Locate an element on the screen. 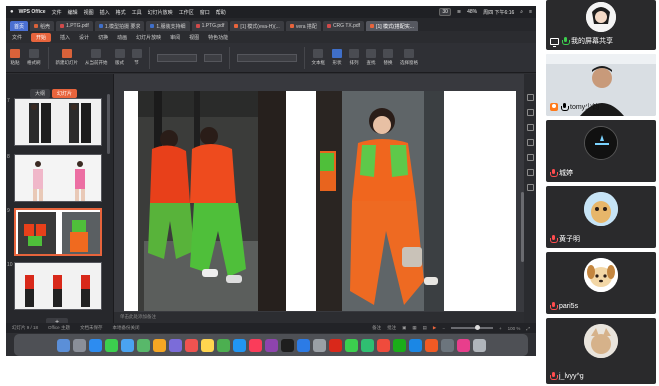 The height and width of the screenshot is (386, 659). play-slideshow-icon: ▶ is located at coordinates (434, 328).